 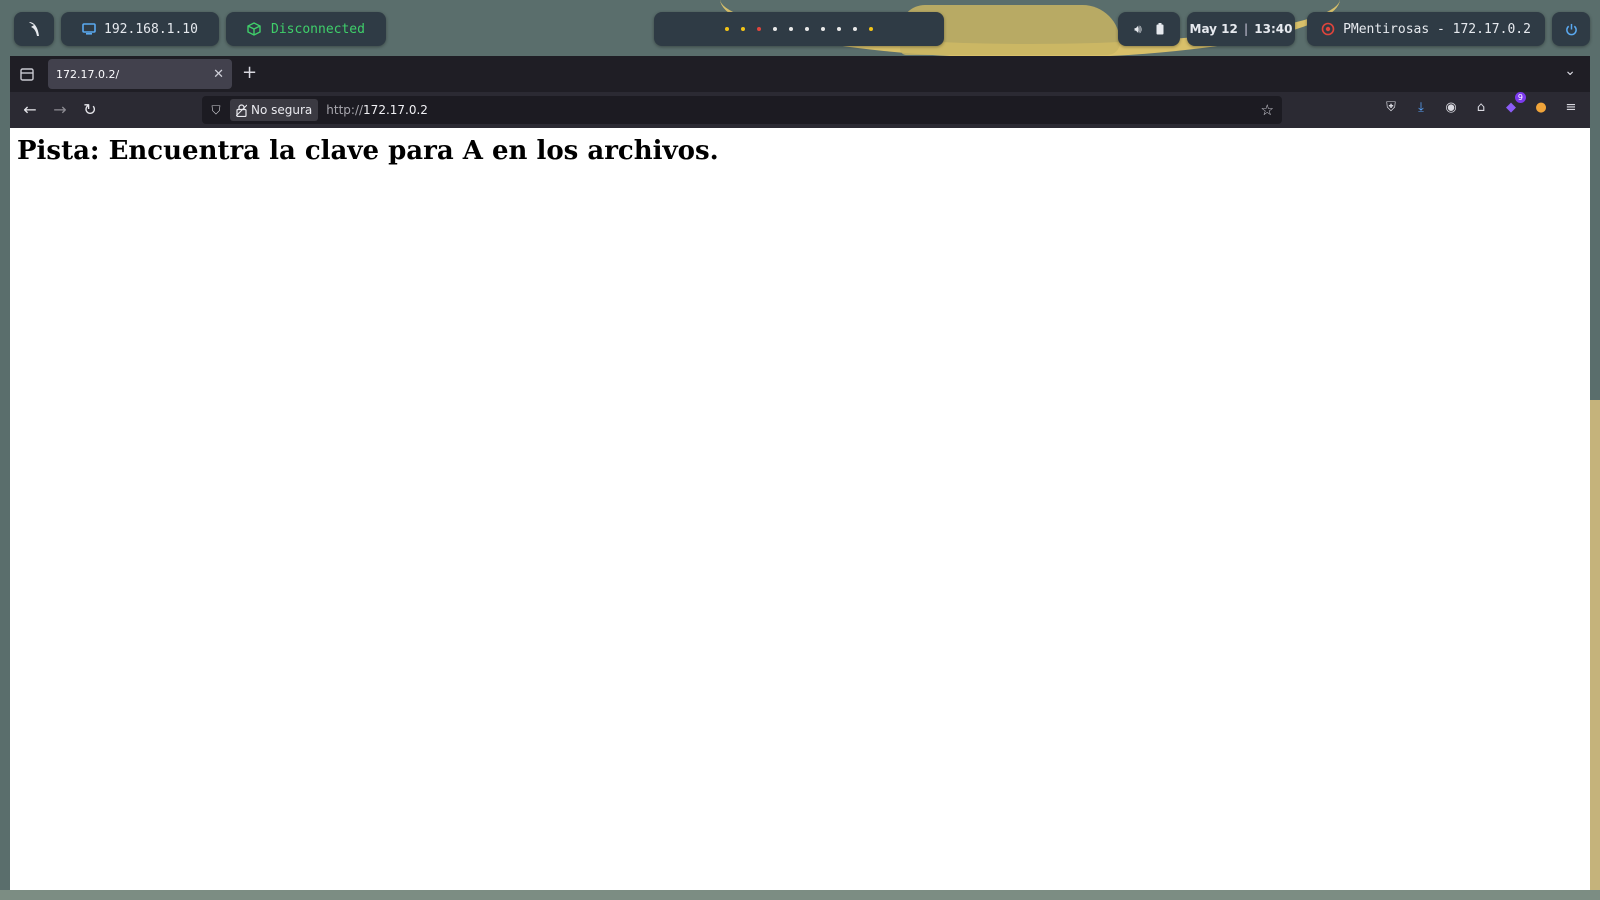 What do you see at coordinates (1213, 29) in the screenshot?
I see `date-text: May 12` at bounding box center [1213, 29].